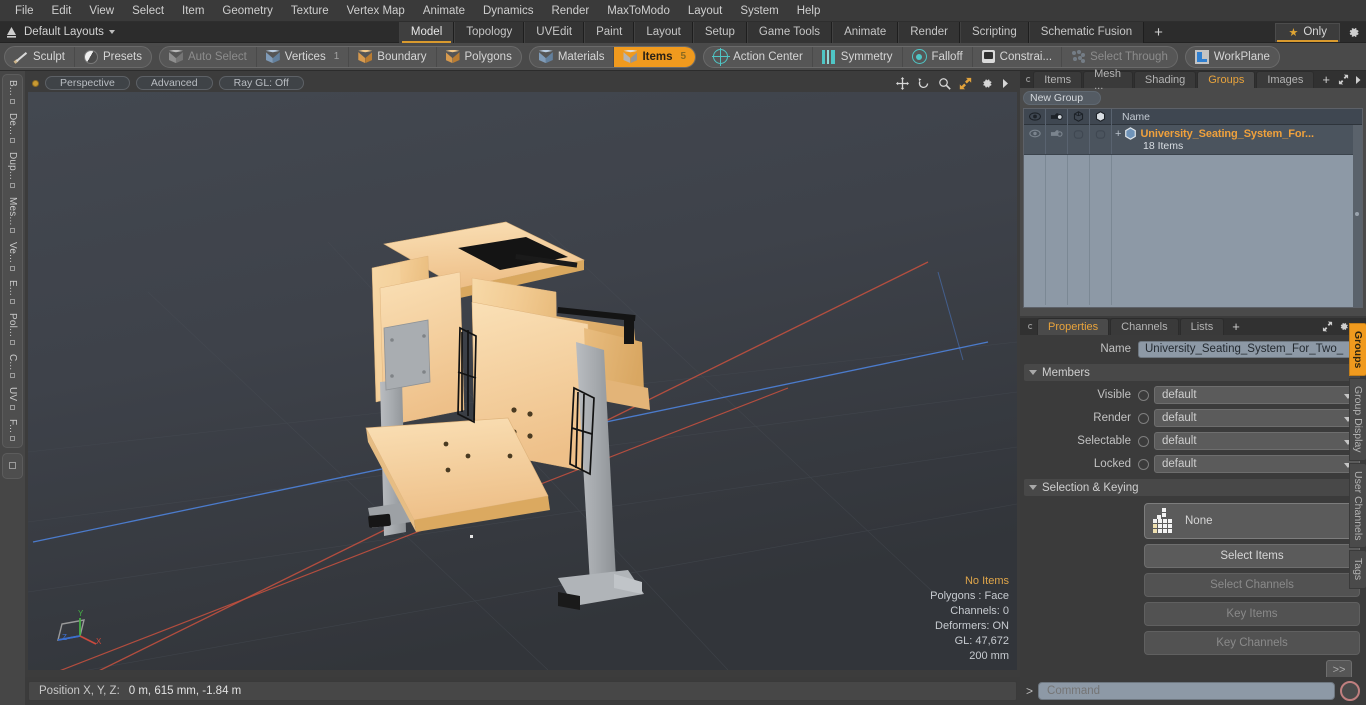 Image resolution: width=1366 pixels, height=705 pixels. What do you see at coordinates (1058, 79) in the screenshot?
I see `tab-items: Items` at bounding box center [1058, 79].